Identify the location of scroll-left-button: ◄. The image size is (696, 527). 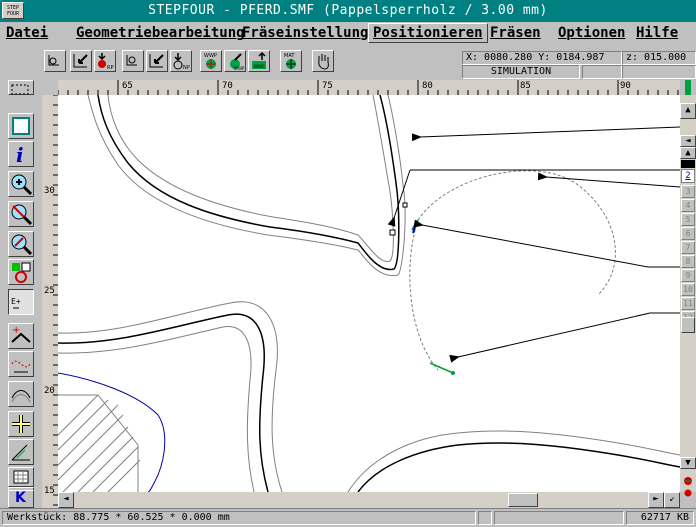
(66, 500).